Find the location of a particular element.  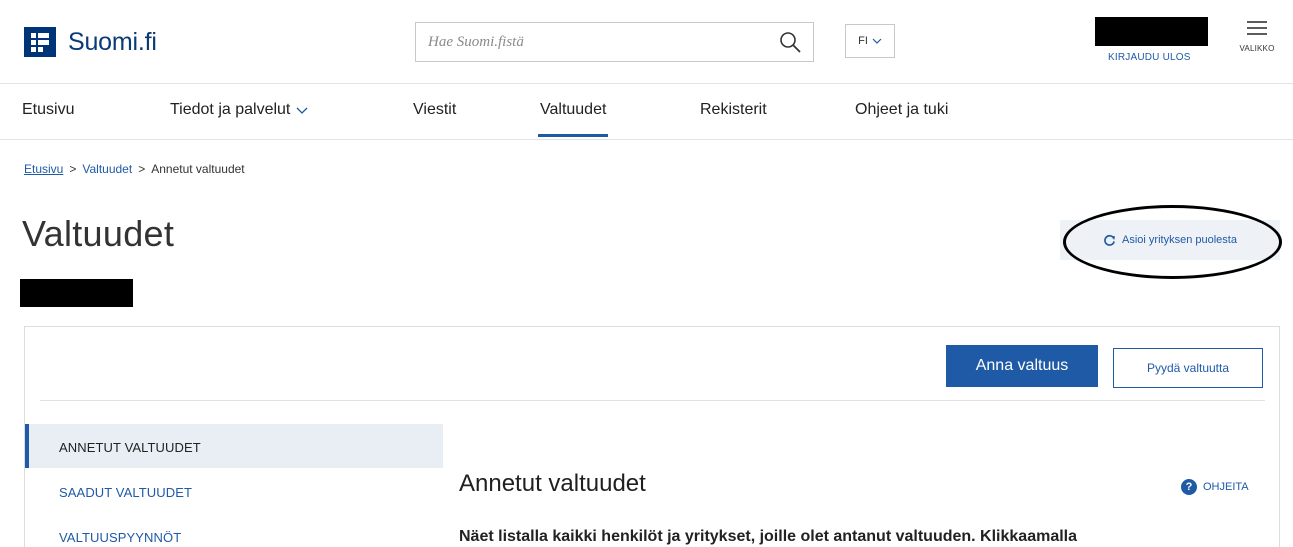

nav-item-rekisterit: Rekisterit is located at coordinates (733, 110).